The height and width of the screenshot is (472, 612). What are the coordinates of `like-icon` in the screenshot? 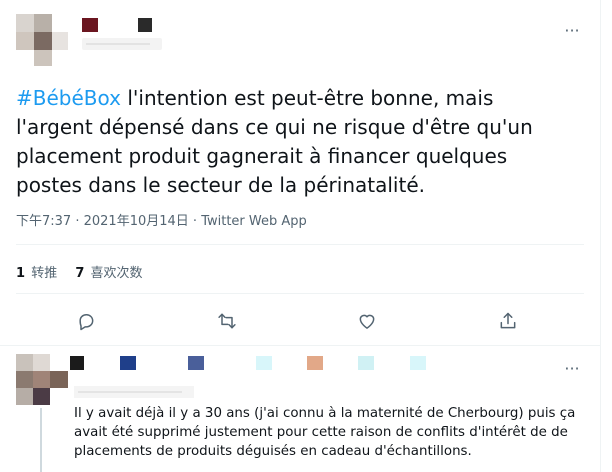 It's located at (367, 321).